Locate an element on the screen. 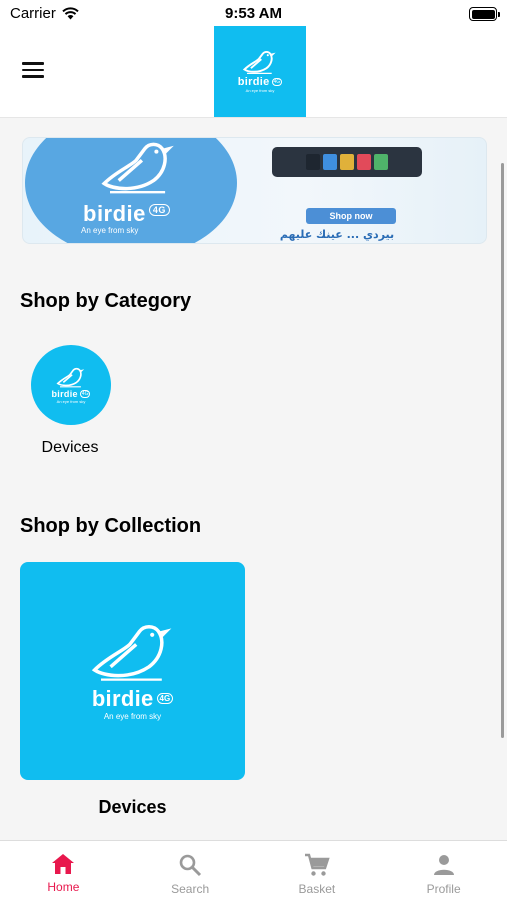 This screenshot has height=900, width=507. tab-home-label: Home is located at coordinates (63, 887).